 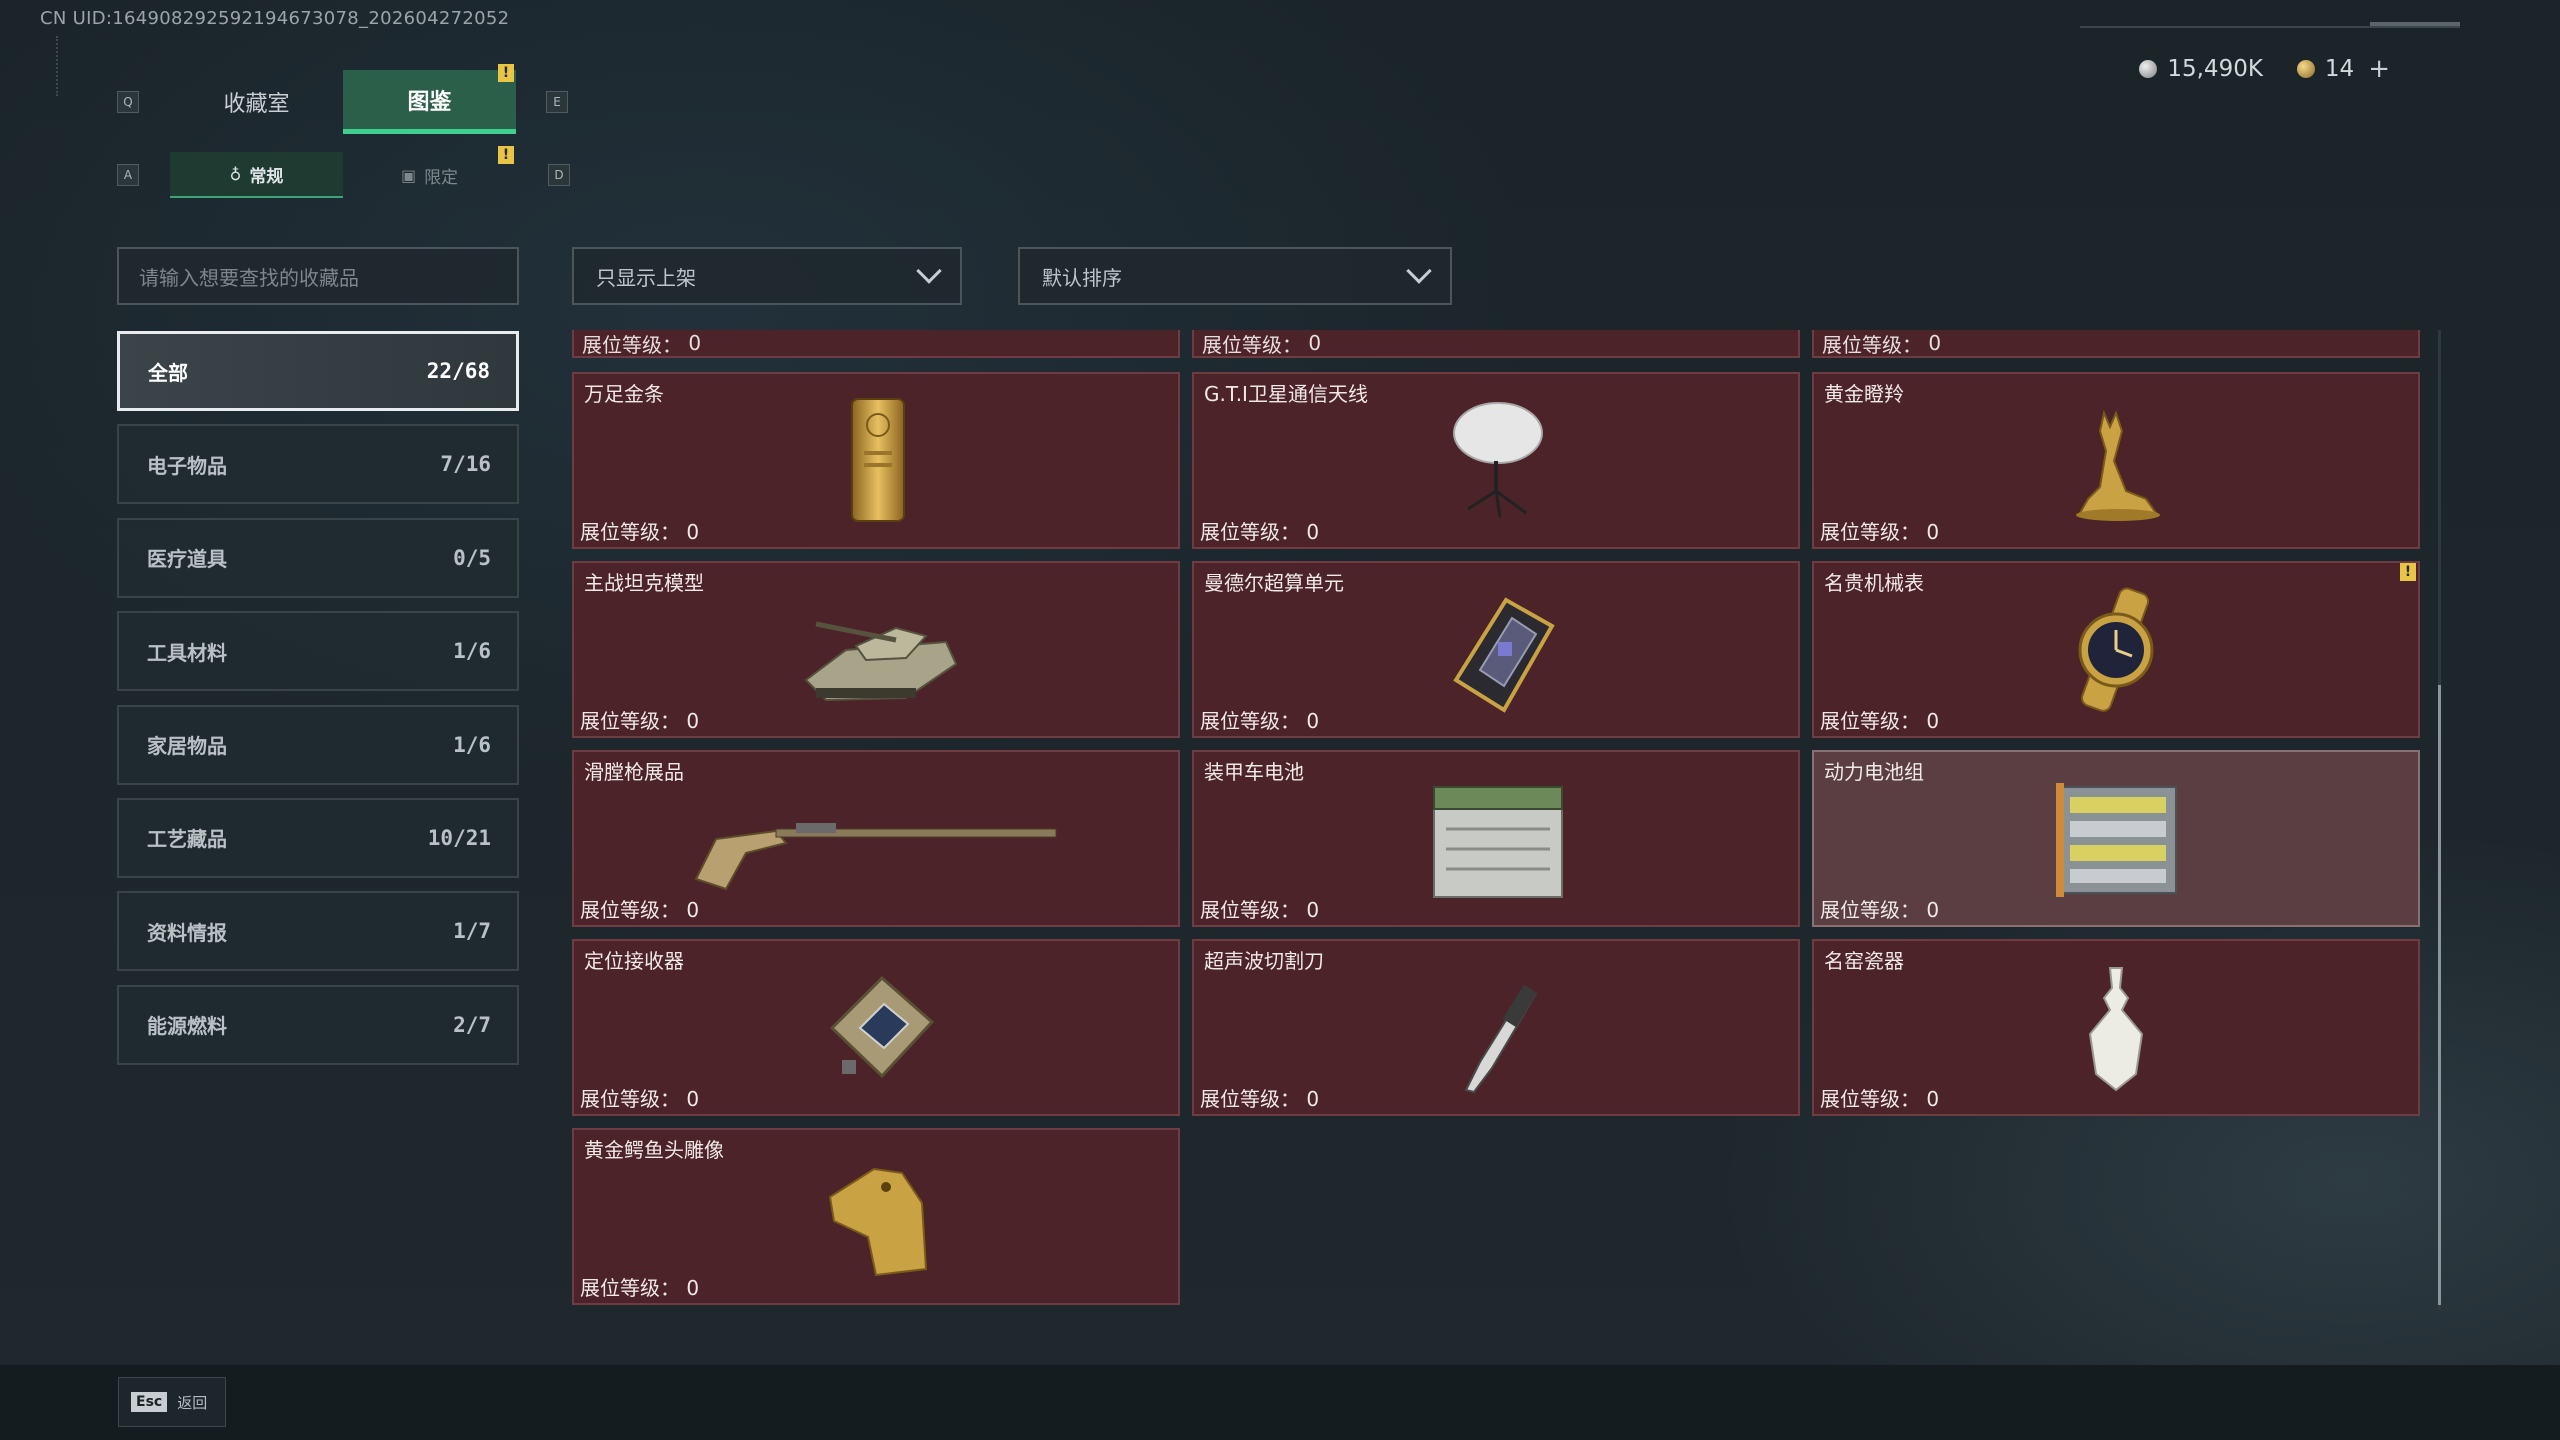 I want to click on satellite-dish-icon, so click(x=1496, y=461).